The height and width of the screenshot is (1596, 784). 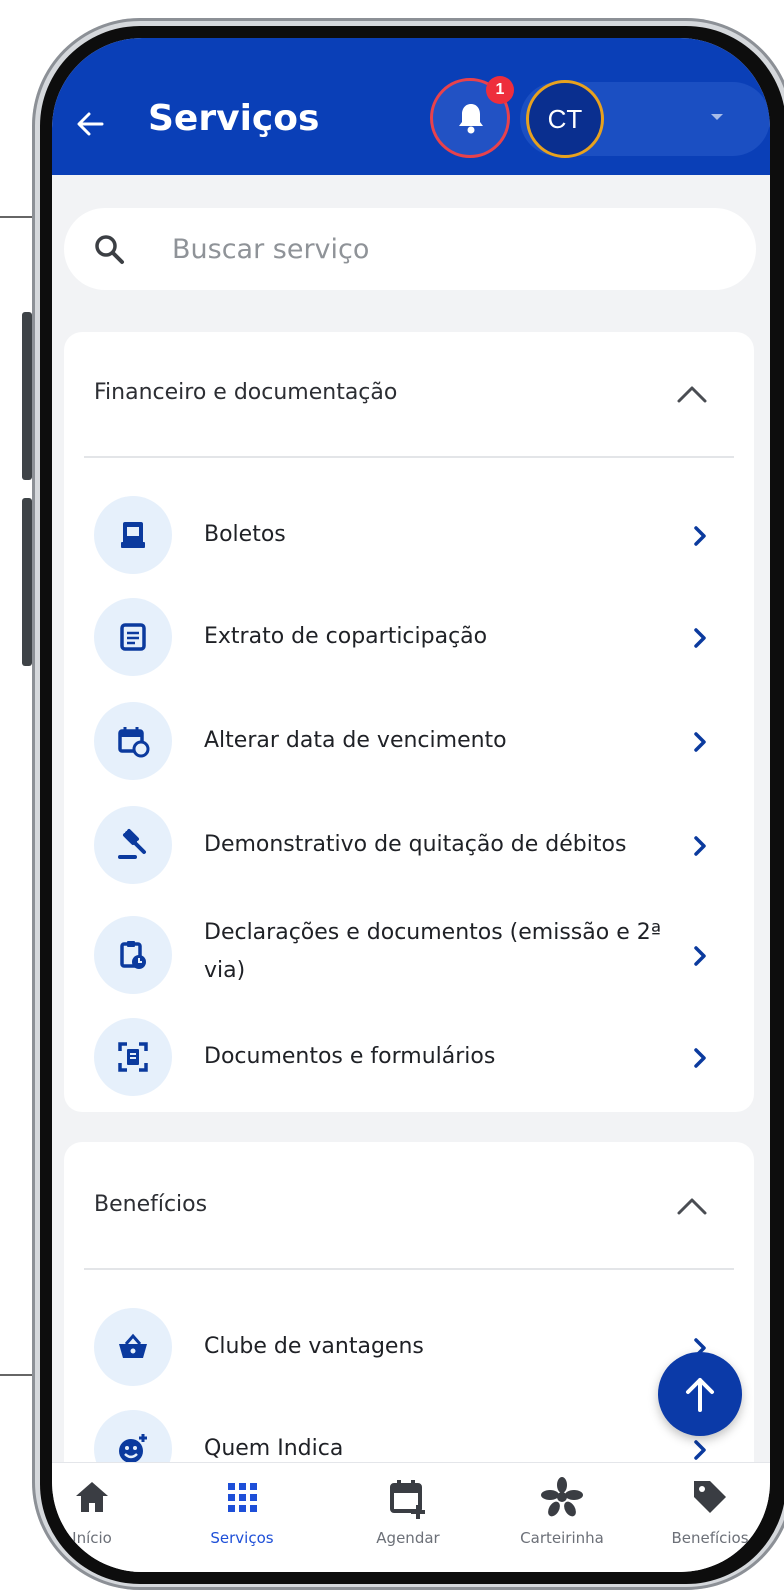 I want to click on nav-label: Benefícios, so click(x=710, y=1538).